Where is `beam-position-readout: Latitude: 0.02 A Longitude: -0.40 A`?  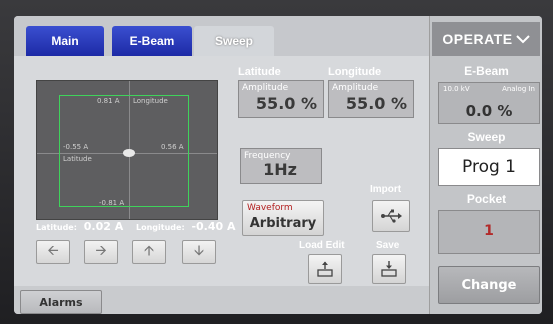
beam-position-readout: Latitude: 0.02 A Longitude: -0.40 A is located at coordinates (141, 226).